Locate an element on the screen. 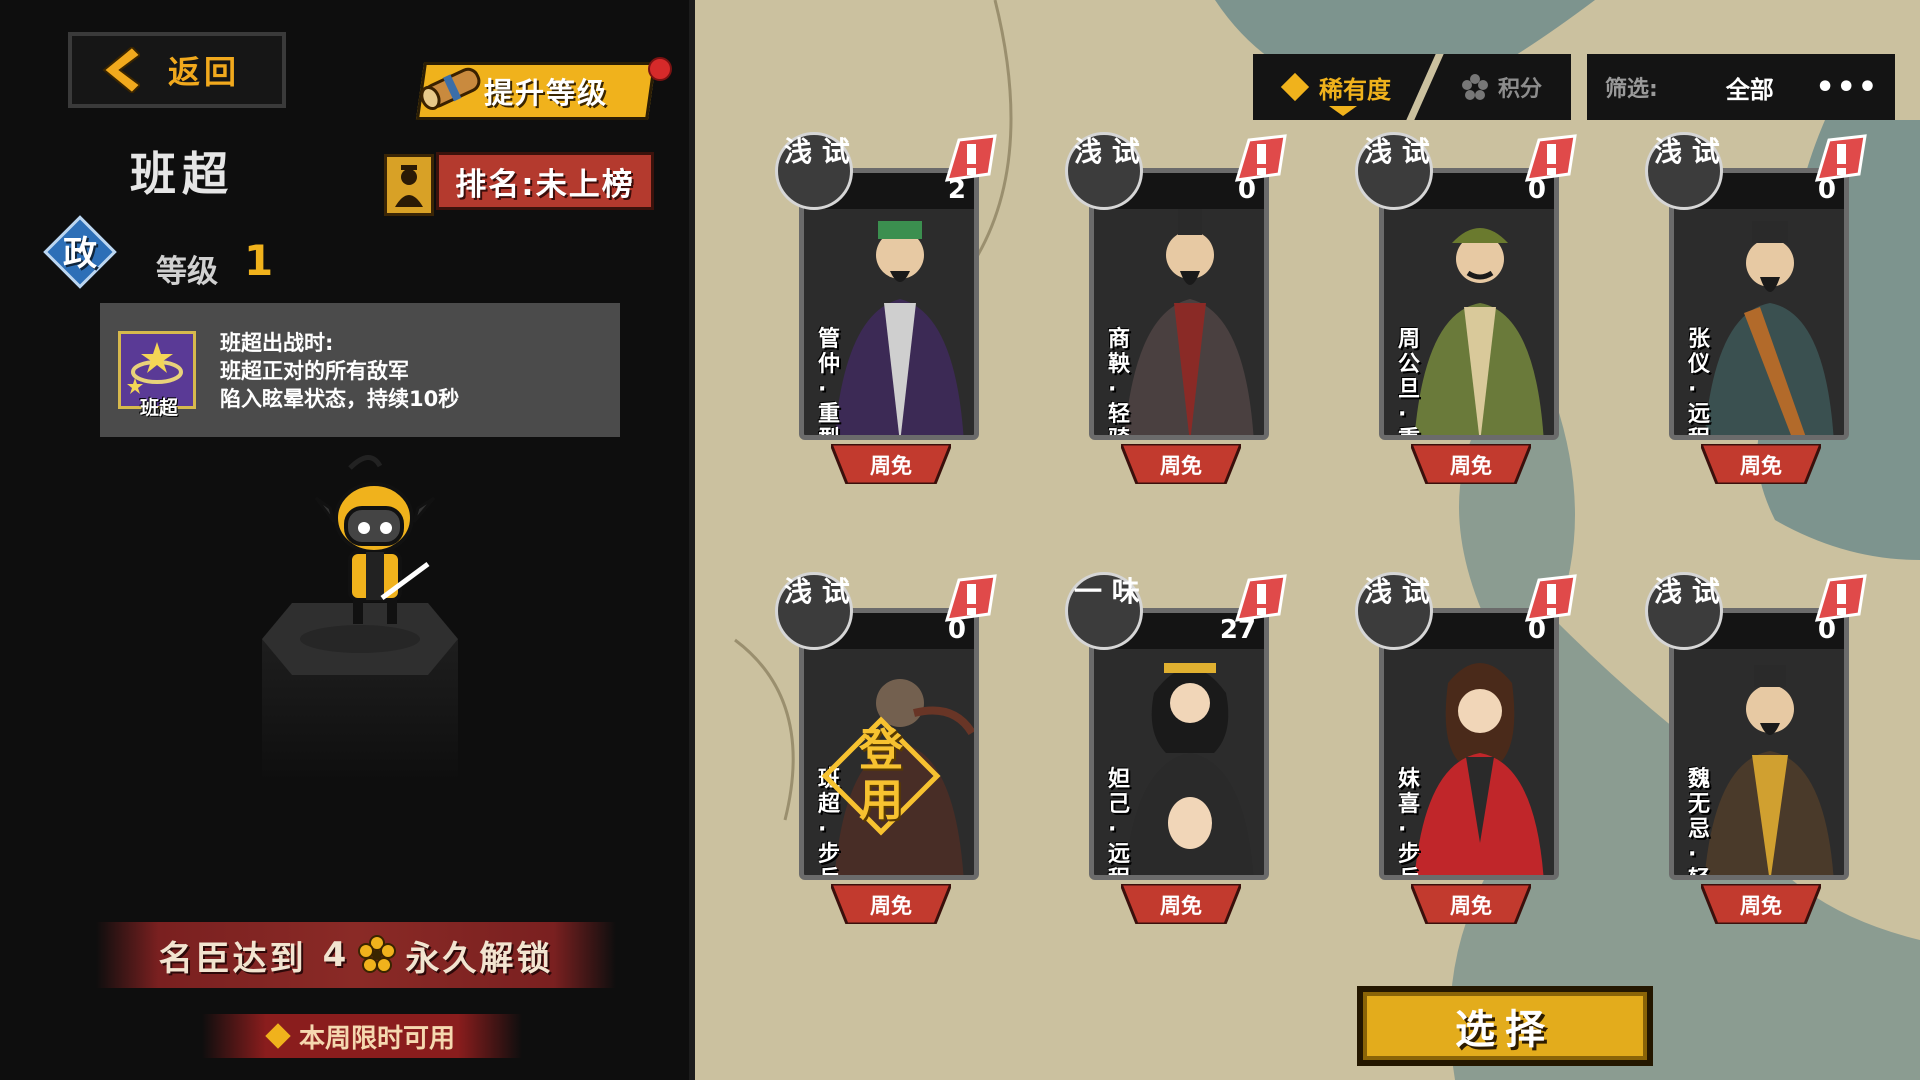  card-frame: 0 魏无忌·轻骑 is located at coordinates (1759, 744).